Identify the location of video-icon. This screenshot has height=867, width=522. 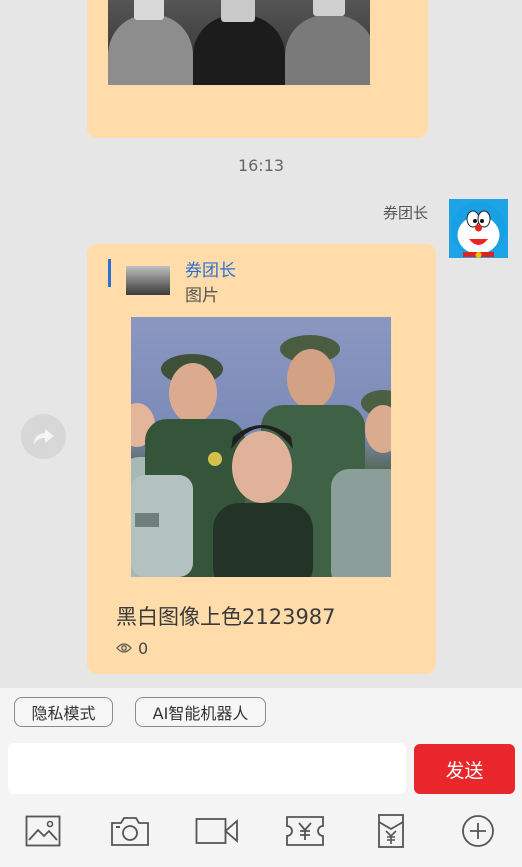
(217, 831).